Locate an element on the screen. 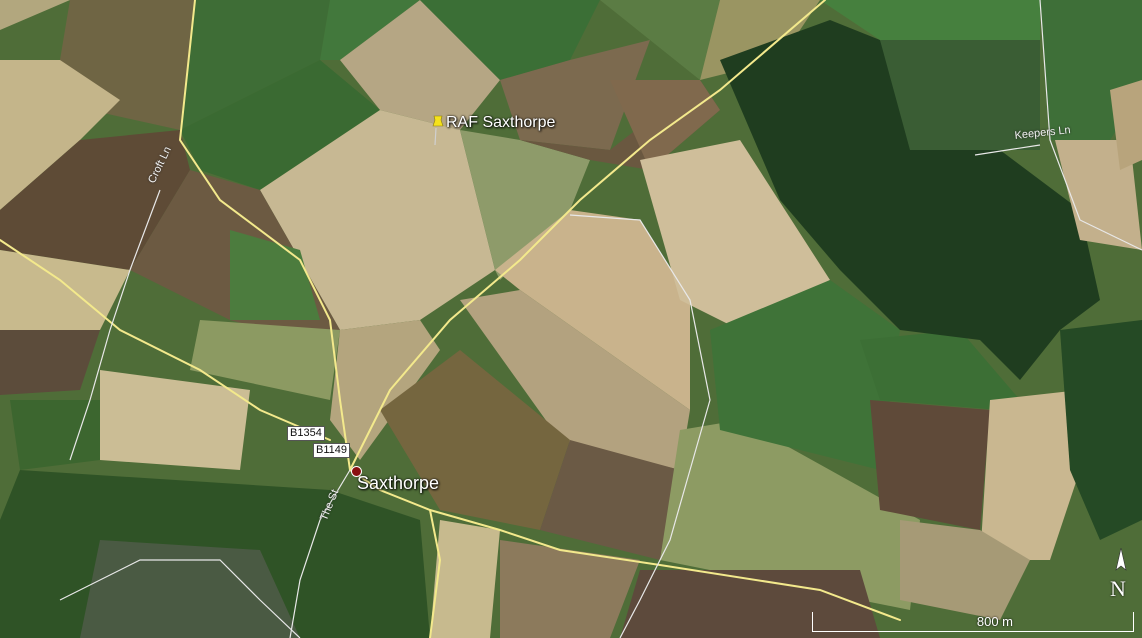  compass-north-label: N is located at coordinates (1118, 588).